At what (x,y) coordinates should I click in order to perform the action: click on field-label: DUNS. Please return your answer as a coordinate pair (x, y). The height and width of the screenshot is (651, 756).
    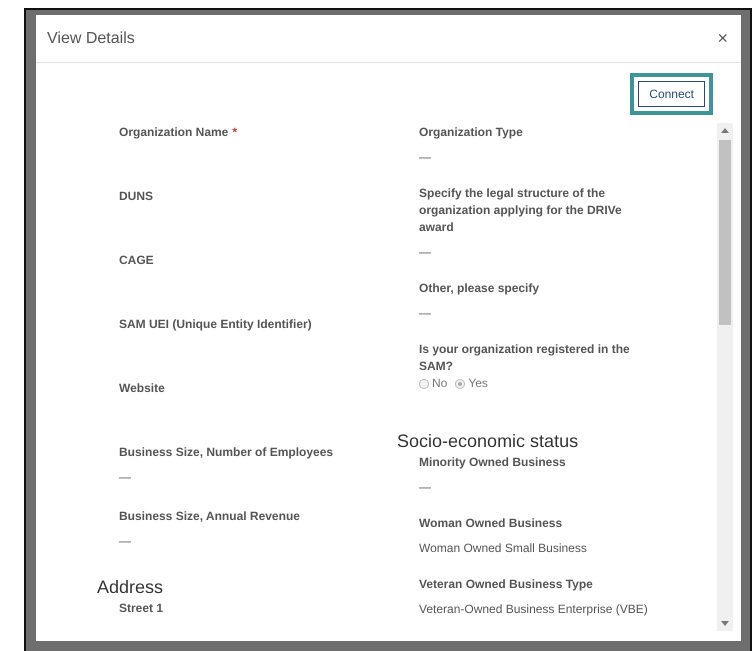
    Looking at the image, I should click on (136, 196).